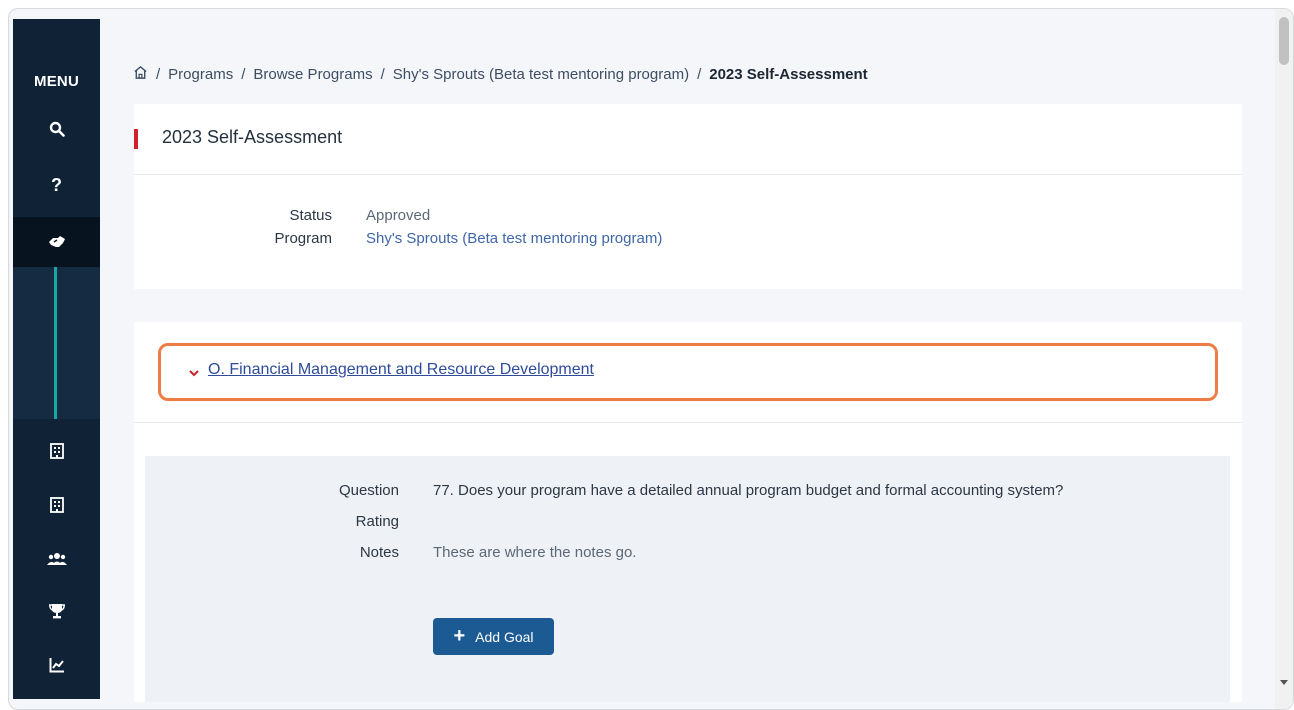 The height and width of the screenshot is (710, 1294). Describe the element at coordinates (788, 74) in the screenshot. I see `breadcrumb-current: 2023 Self-Assessment` at that location.